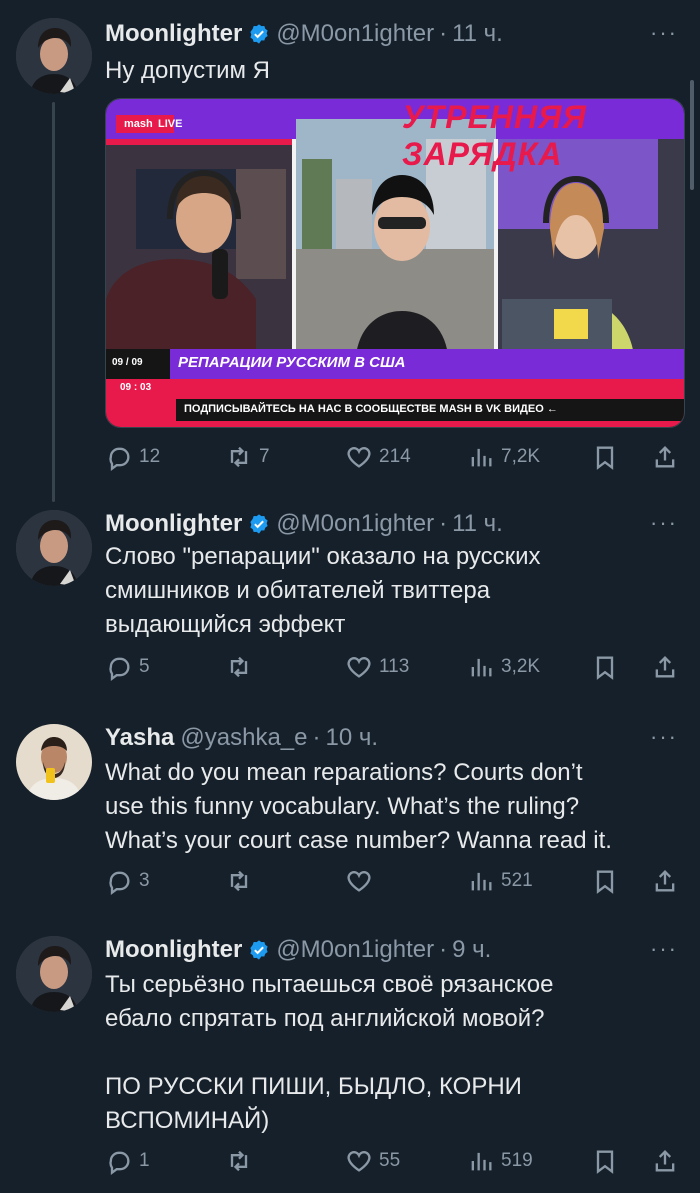 The image size is (700, 1193). I want to click on media-headline: РЕПАРАЦИИ РУССКИМ В США, so click(292, 362).